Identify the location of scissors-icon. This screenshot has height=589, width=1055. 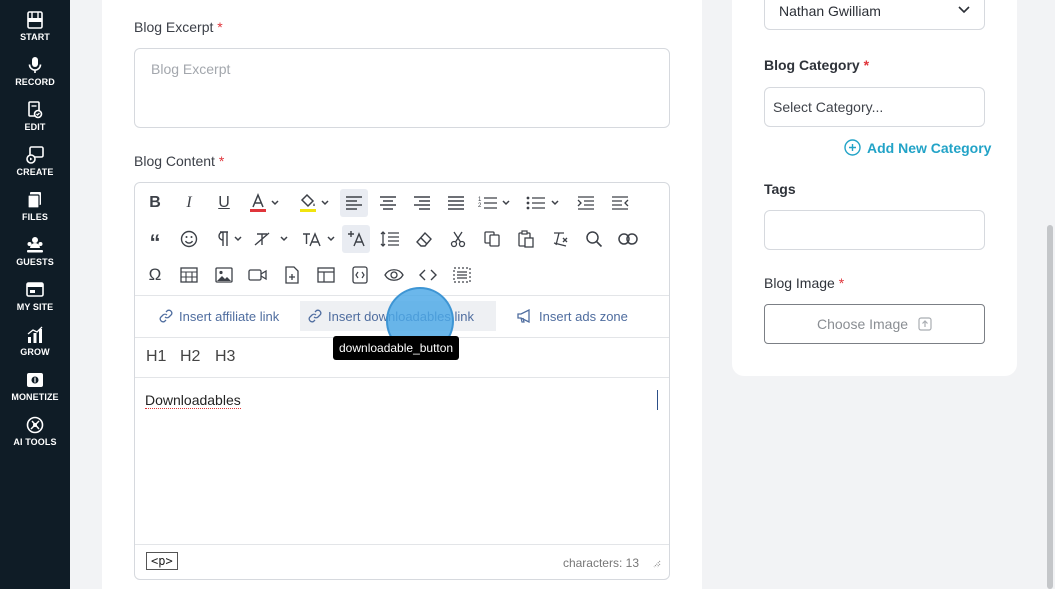
(458, 239).